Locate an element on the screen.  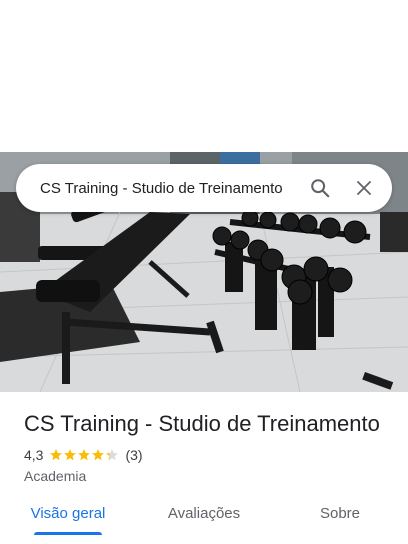
rating-row: 4,3 (3) is located at coordinates (204, 455).